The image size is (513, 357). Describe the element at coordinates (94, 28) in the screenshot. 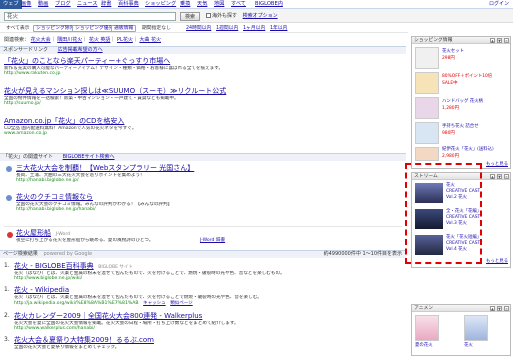

I see `filter-prefer-shopping: ショッピング優先` at that location.